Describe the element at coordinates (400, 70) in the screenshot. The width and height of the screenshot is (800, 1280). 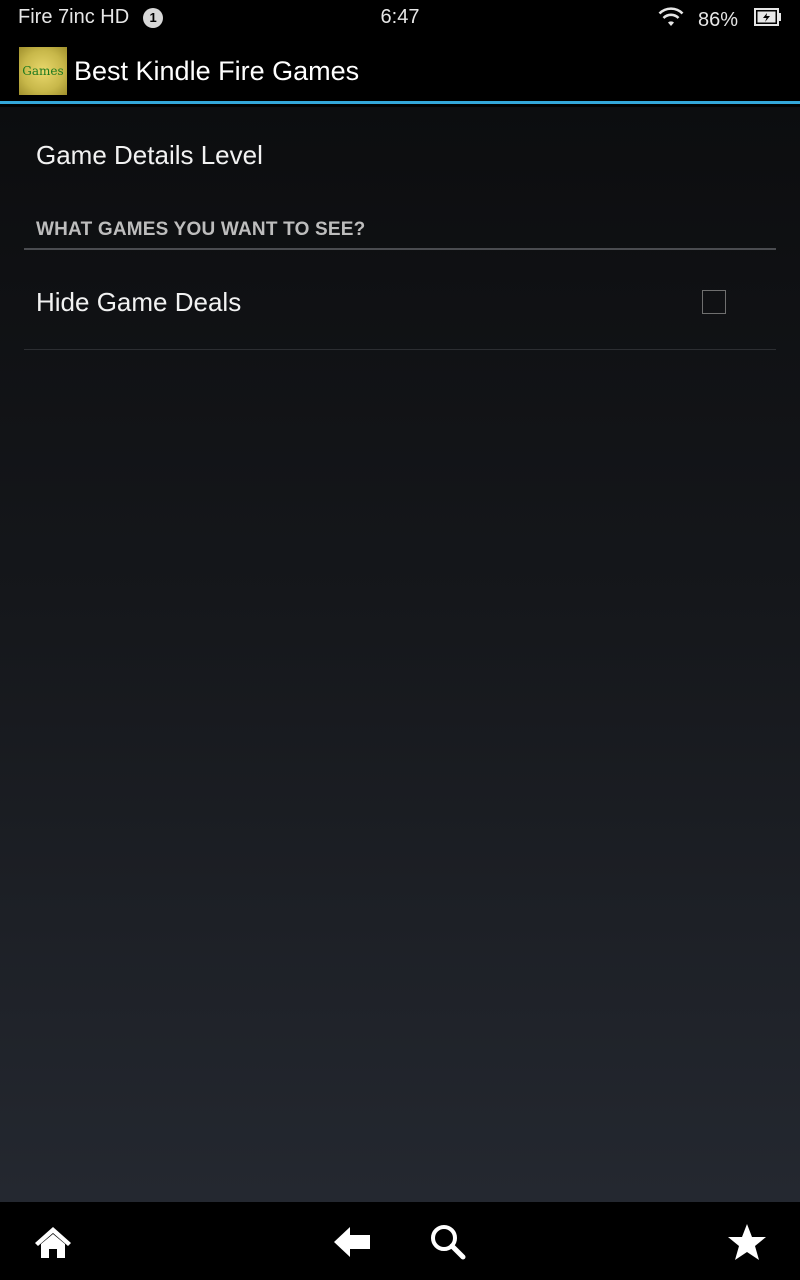
I see `action-bar: Games Best Kindle Fire Games` at that location.